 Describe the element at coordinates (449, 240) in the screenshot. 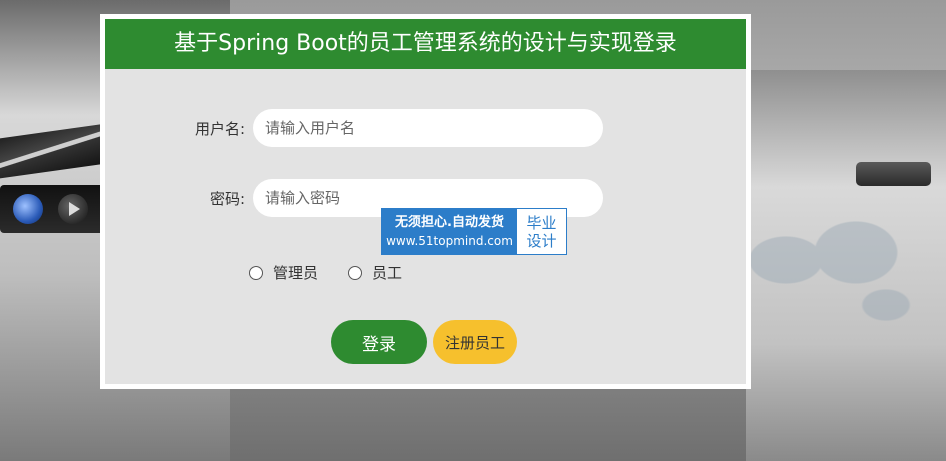

I see `watermark-line2: www.51topmind.com` at that location.